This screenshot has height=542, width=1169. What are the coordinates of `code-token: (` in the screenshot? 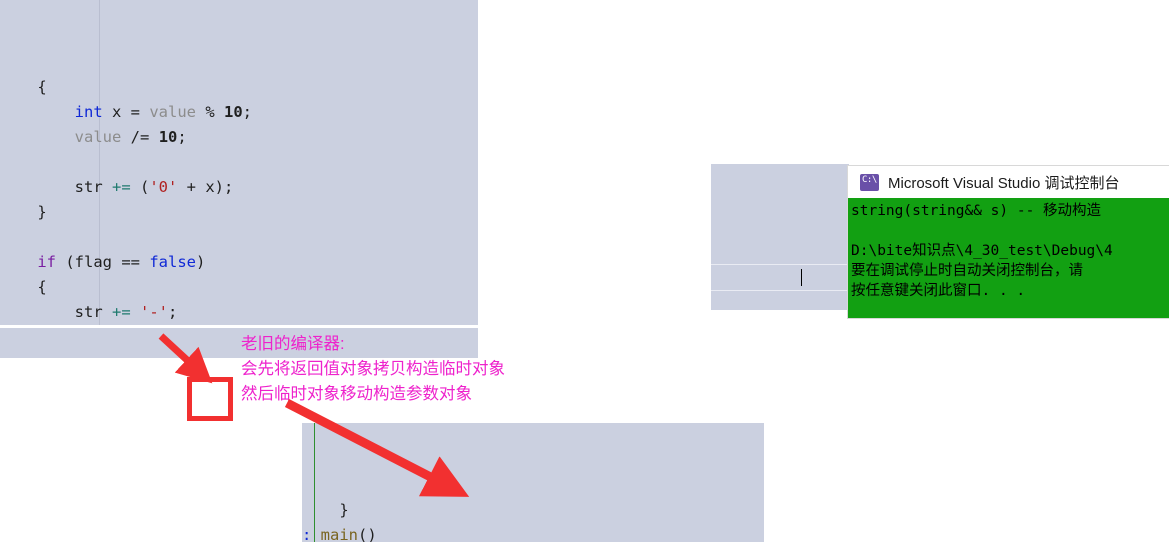 It's located at (140, 187).